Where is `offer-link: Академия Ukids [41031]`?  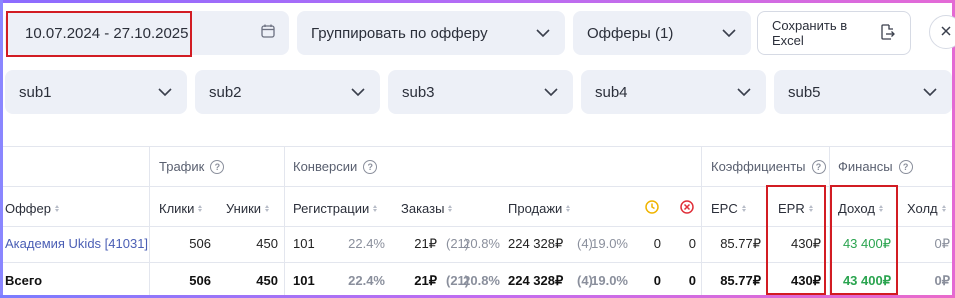
offer-link: Академия Ukids [41031] is located at coordinates (76, 243).